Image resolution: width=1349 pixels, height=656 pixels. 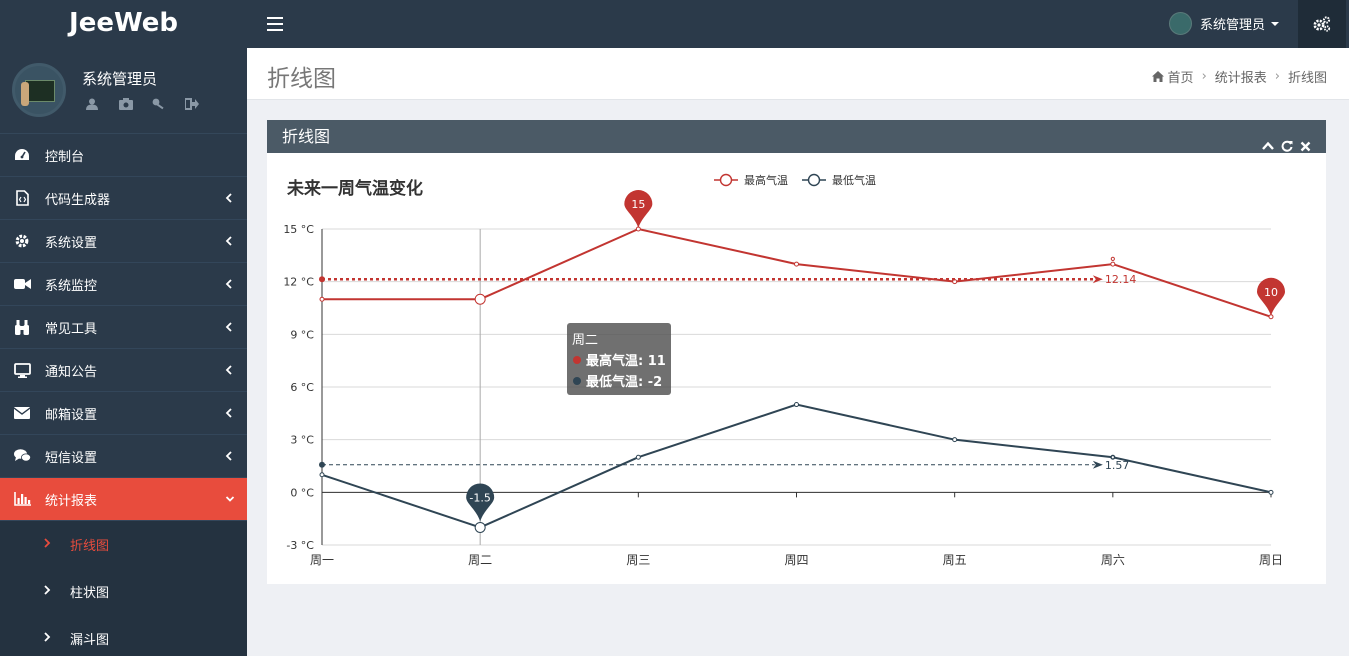 I want to click on top-user-menu: 系统管理员, so click(x=1224, y=23).